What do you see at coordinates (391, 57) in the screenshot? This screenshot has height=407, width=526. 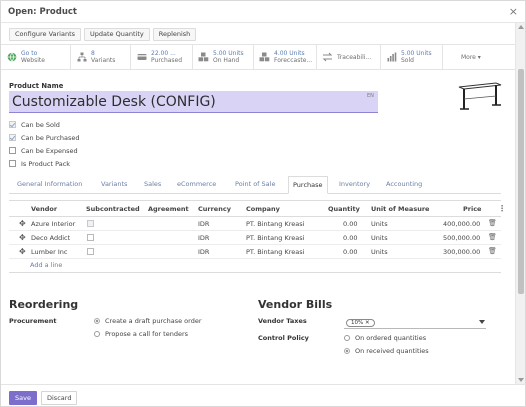 I see `bar-chart-icon` at bounding box center [391, 57].